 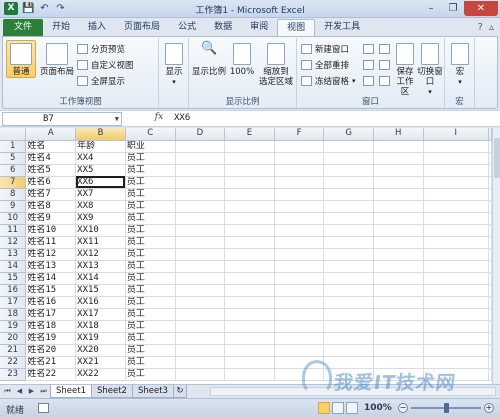 I want to click on zoom-knob, so click(x=446, y=408).